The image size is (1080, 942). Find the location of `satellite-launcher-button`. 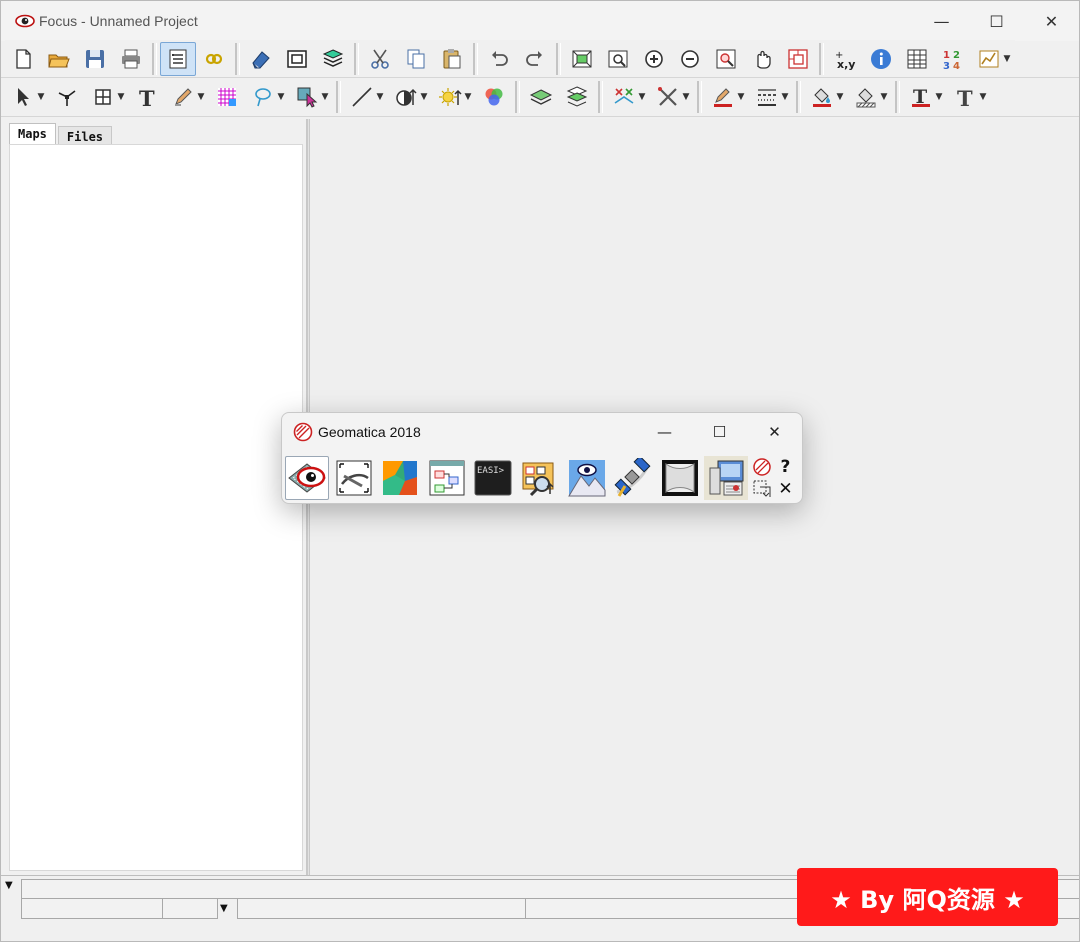

satellite-launcher-button is located at coordinates (633, 478).